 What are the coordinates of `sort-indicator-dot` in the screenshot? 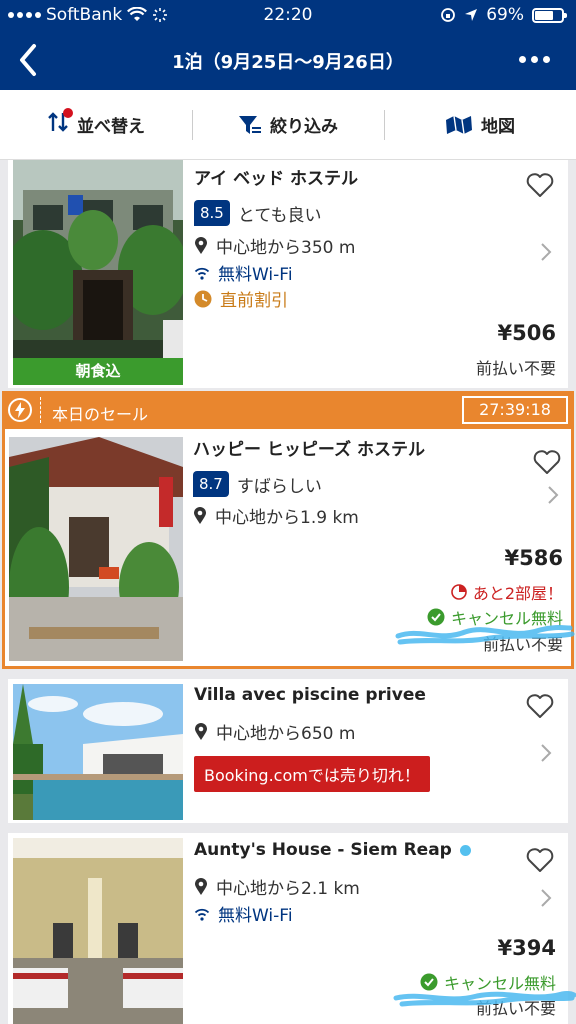 It's located at (68, 113).